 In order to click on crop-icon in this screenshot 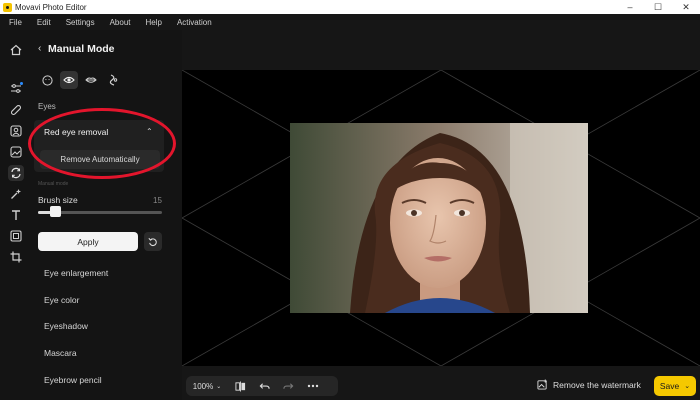, I will do `click(16, 257)`.